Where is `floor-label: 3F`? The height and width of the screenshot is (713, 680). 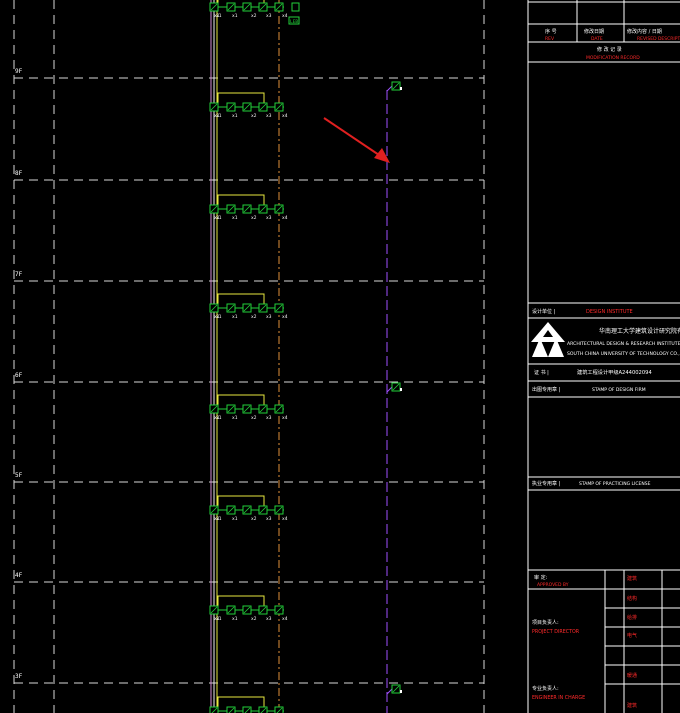 floor-label: 3F is located at coordinates (19, 676).